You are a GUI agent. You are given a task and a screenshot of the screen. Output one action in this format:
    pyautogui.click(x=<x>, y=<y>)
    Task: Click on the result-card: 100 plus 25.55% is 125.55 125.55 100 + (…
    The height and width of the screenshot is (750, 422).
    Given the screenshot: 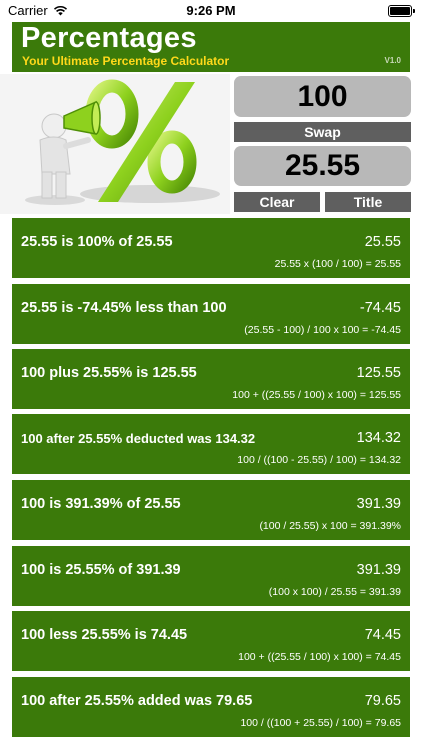 What is the action you would take?
    pyautogui.click(x=211, y=379)
    